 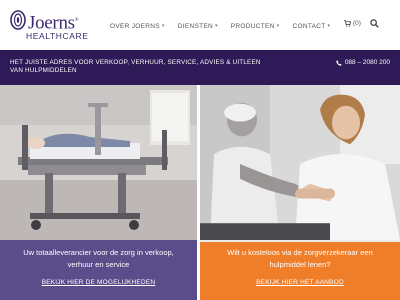 What do you see at coordinates (300, 282) in the screenshot?
I see `bekijk-aanbod-link: BEKIJK HIER HET AANBOD` at bounding box center [300, 282].